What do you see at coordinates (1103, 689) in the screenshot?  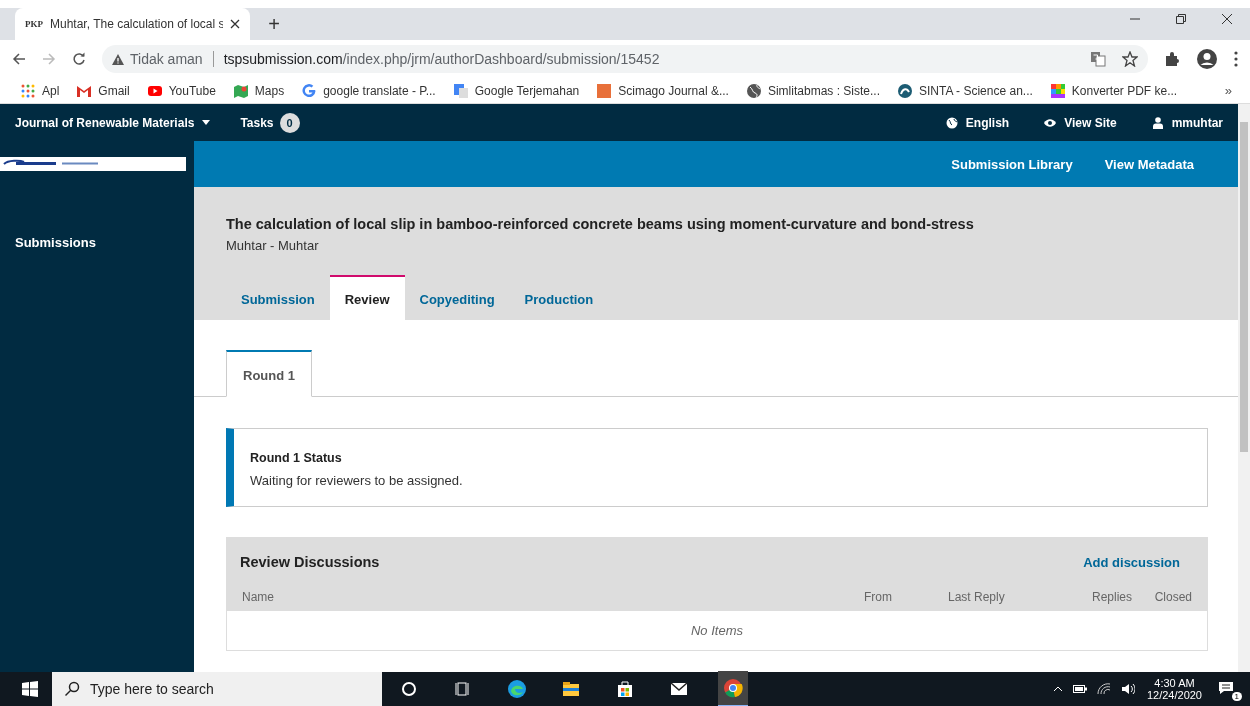 I see `wifi-icon` at bounding box center [1103, 689].